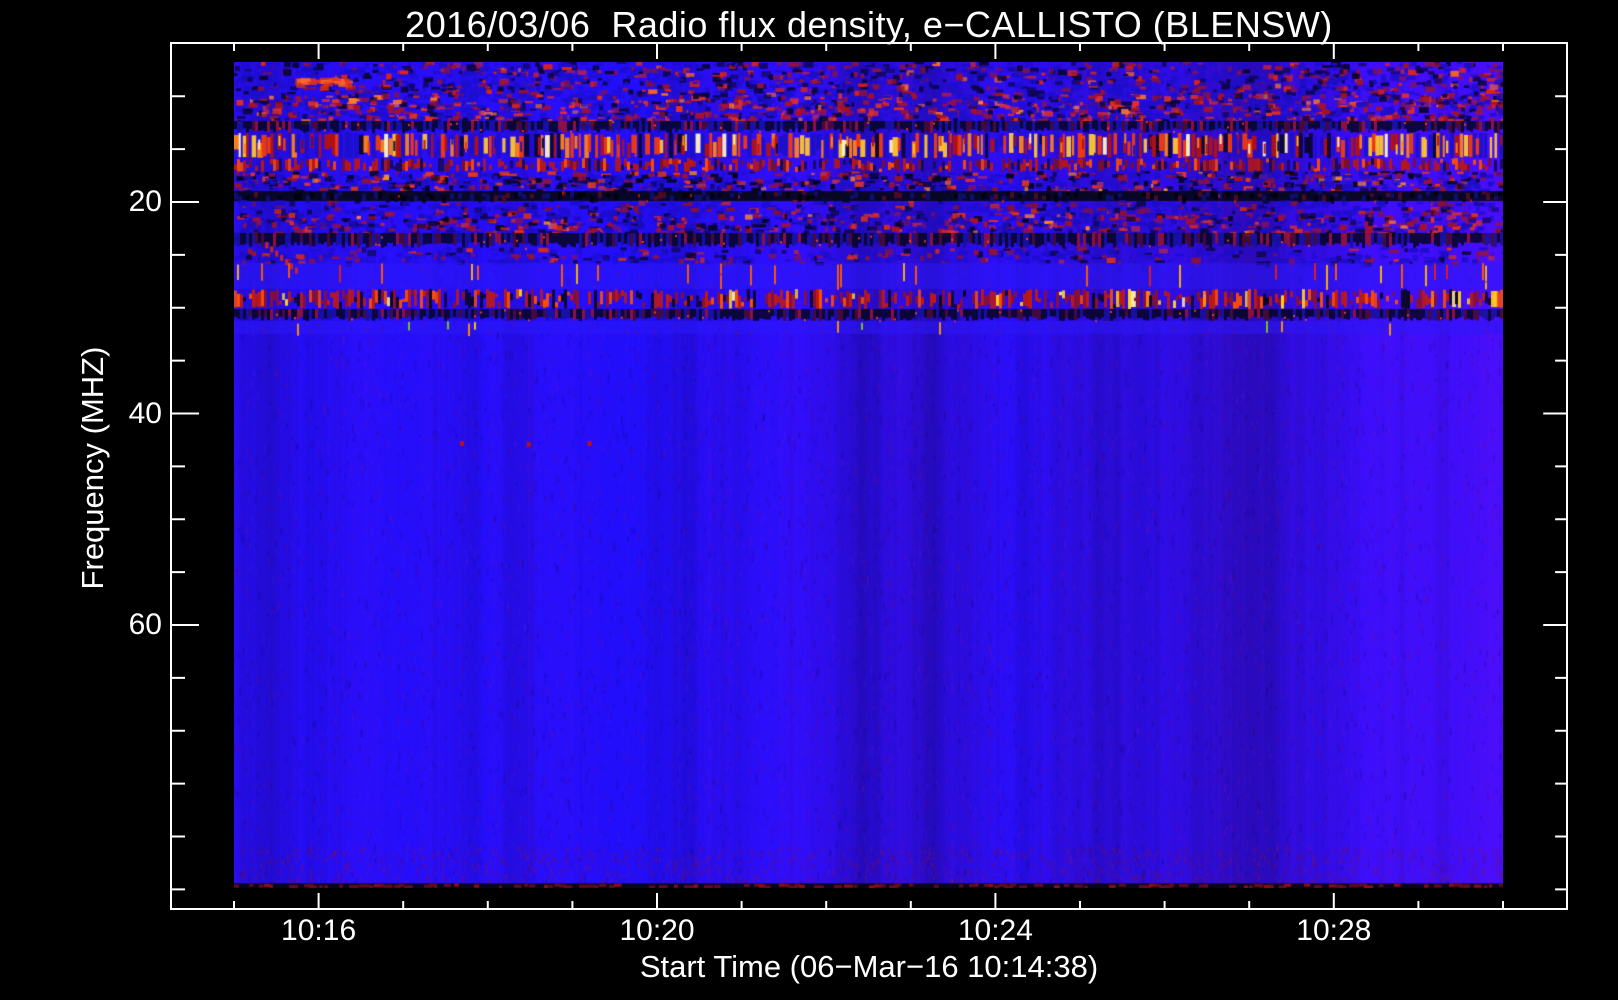 This screenshot has width=1618, height=1000. I want to click on x-tick-label: 10:16, so click(319, 930).